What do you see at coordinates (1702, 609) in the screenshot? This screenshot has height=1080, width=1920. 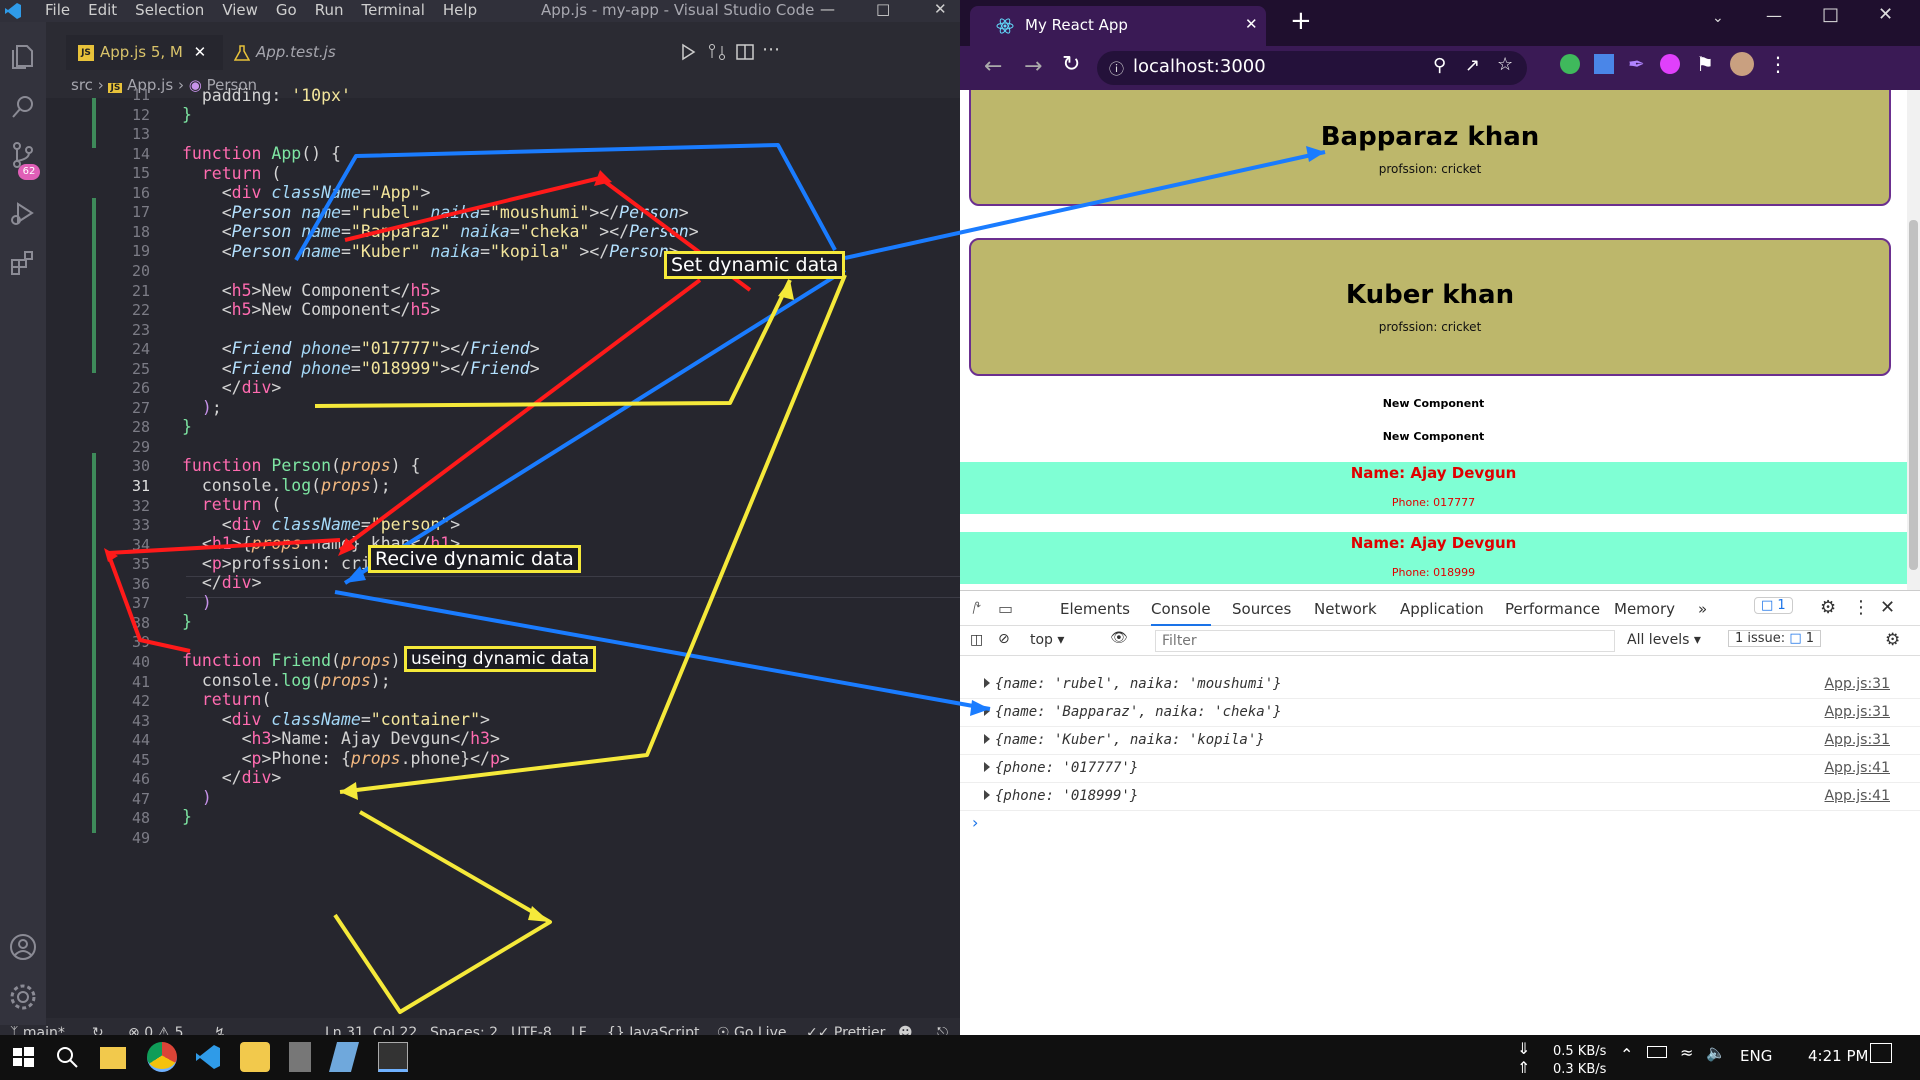 I see `more-tabs-icon: »` at bounding box center [1702, 609].